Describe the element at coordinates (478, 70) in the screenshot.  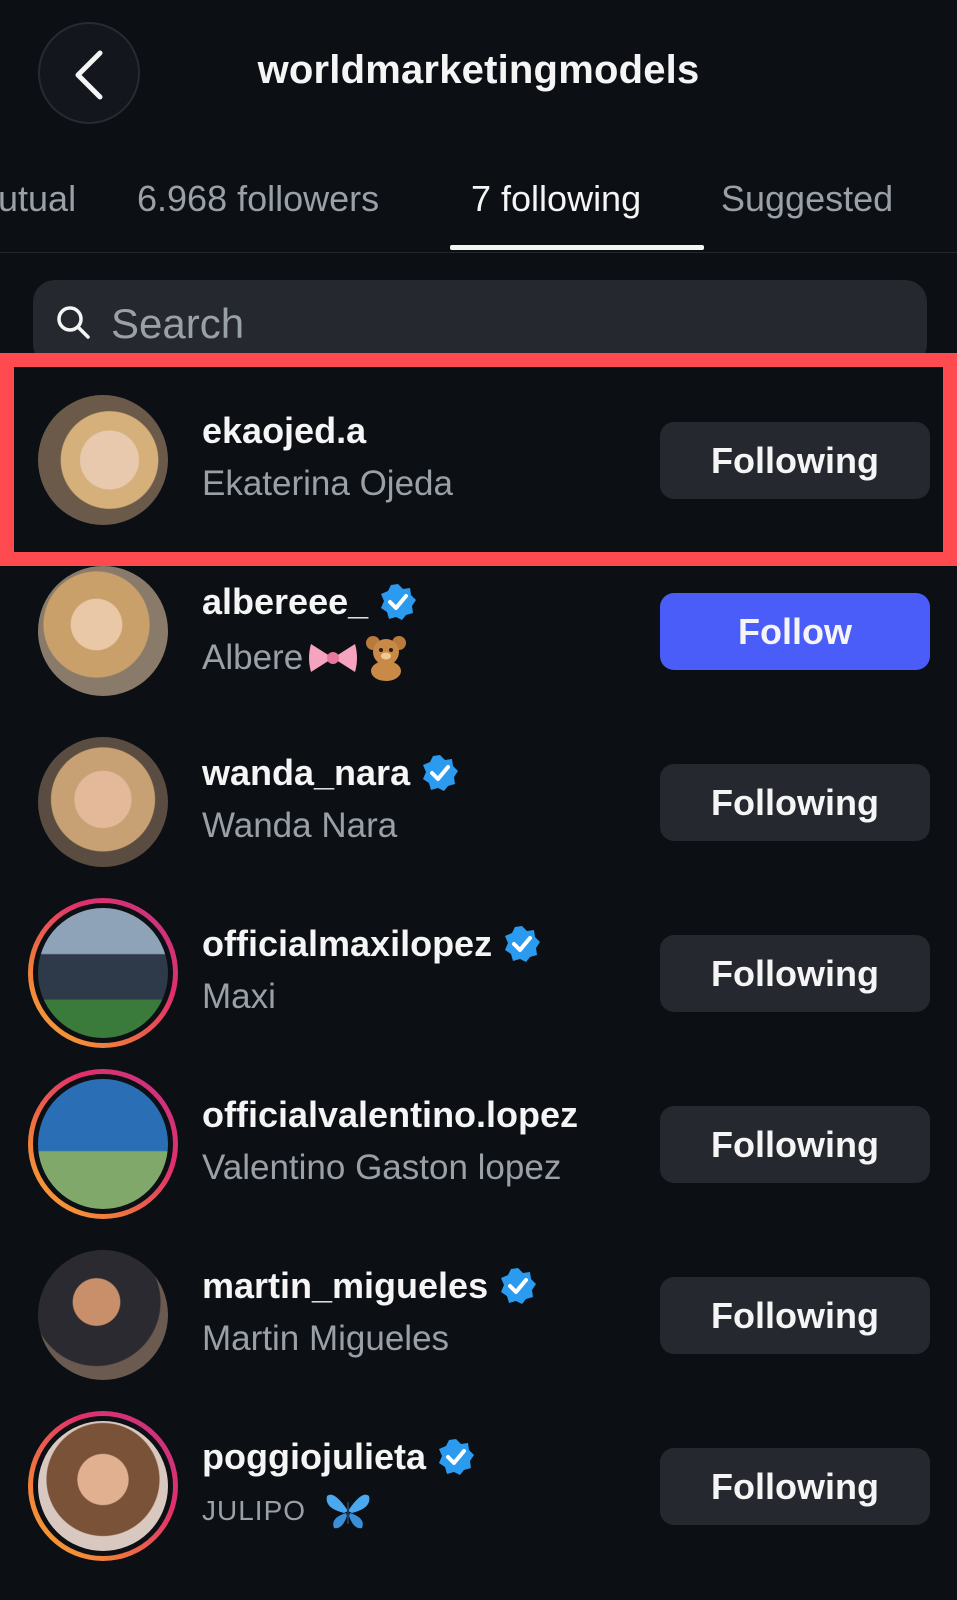
I see `page-title: worldmarketingmodels` at that location.